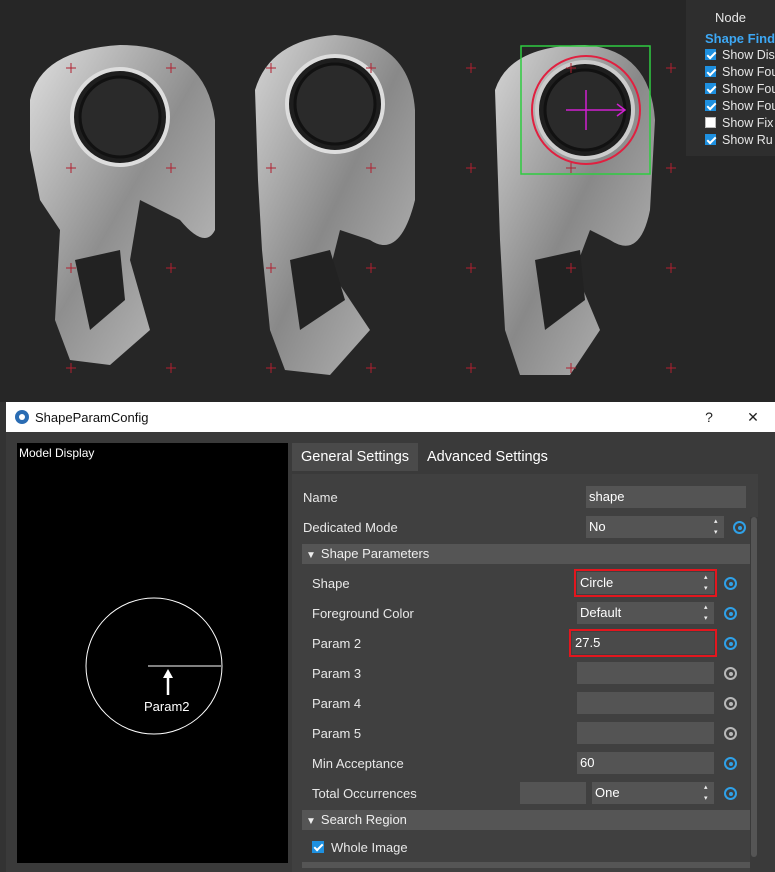 The height and width of the screenshot is (872, 775). I want to click on show-option-5: Show Fix, so click(740, 122).